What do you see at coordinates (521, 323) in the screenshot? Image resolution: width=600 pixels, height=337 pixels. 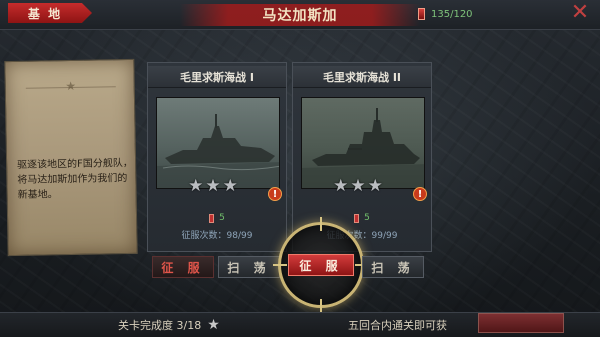 I see `reward-badge` at bounding box center [521, 323].